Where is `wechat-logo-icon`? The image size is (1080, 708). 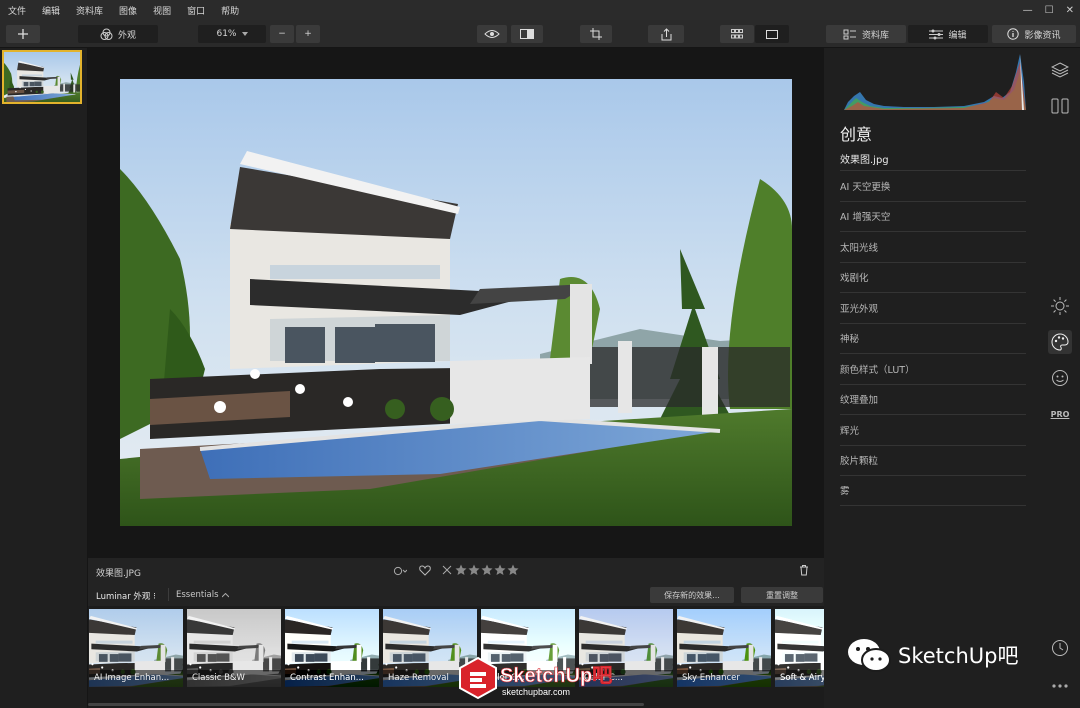
wechat-logo-icon is located at coordinates (869, 655).